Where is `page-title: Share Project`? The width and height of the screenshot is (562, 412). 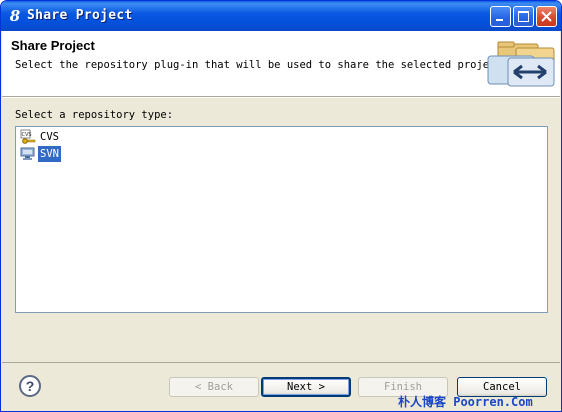 page-title: Share Project is located at coordinates (53, 45).